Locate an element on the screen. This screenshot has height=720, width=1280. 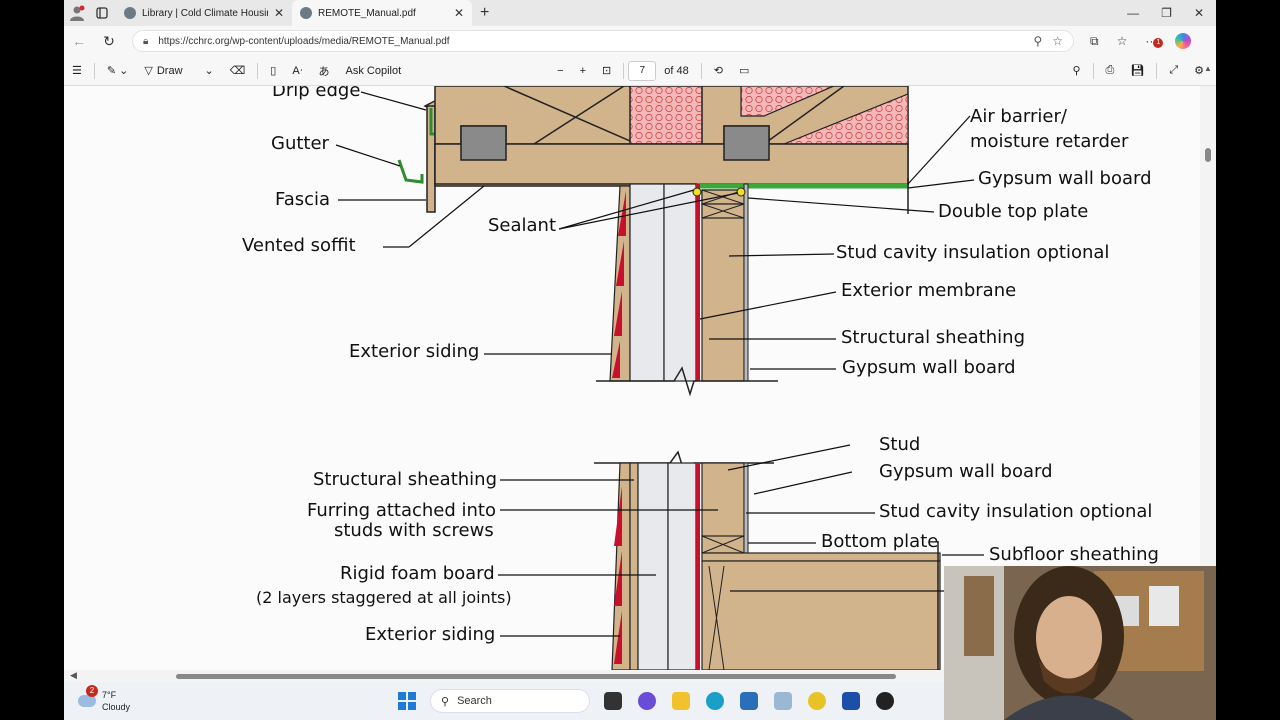
taskbar-apps is located at coordinates (749, 701).